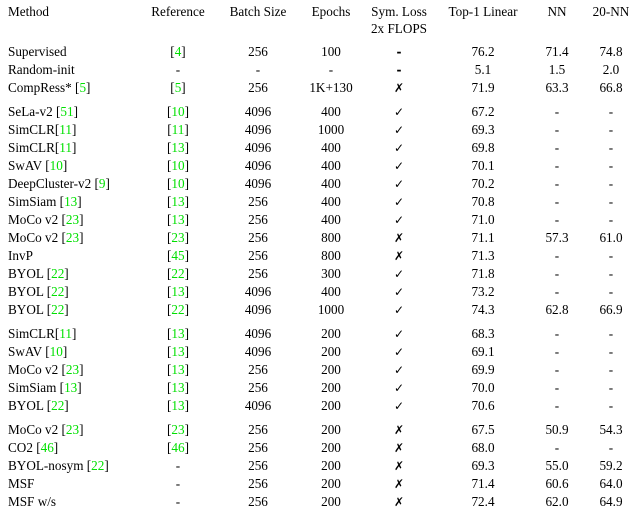  What do you see at coordinates (320, 184) in the screenshot?
I see `table-row: DeepCluster-v2 [9] [10] 4096 400 ✓ 70.2 - -` at bounding box center [320, 184].